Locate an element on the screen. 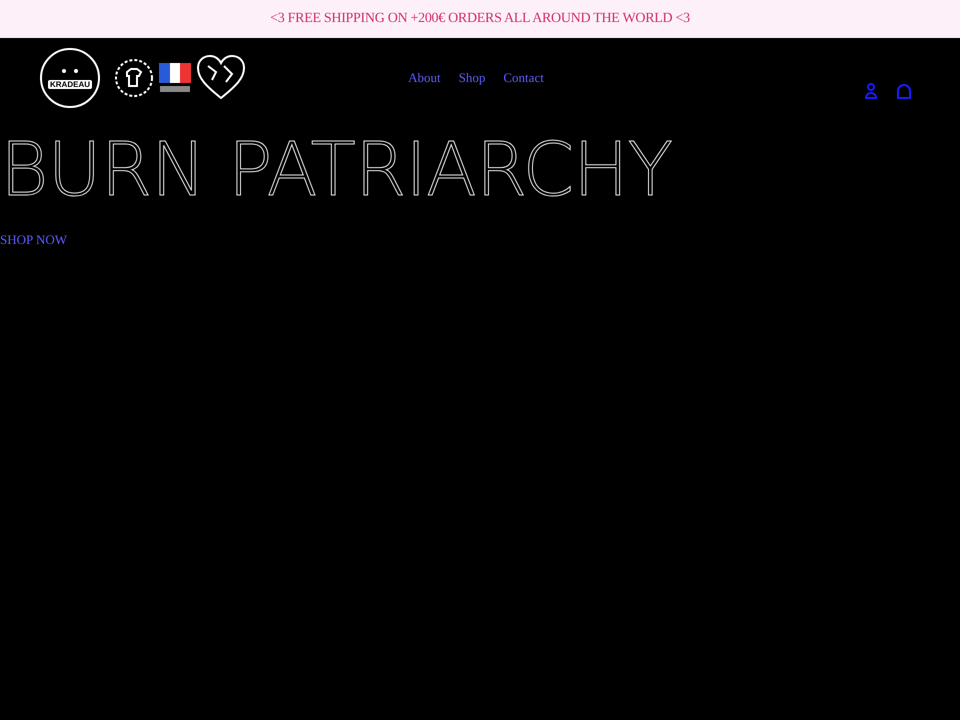 The height and width of the screenshot is (720, 960). announcement-text: <3 FREE SHIPPING ON +200€ ORDERS ALL AROUND THE WORLD <3 is located at coordinates (480, 19).